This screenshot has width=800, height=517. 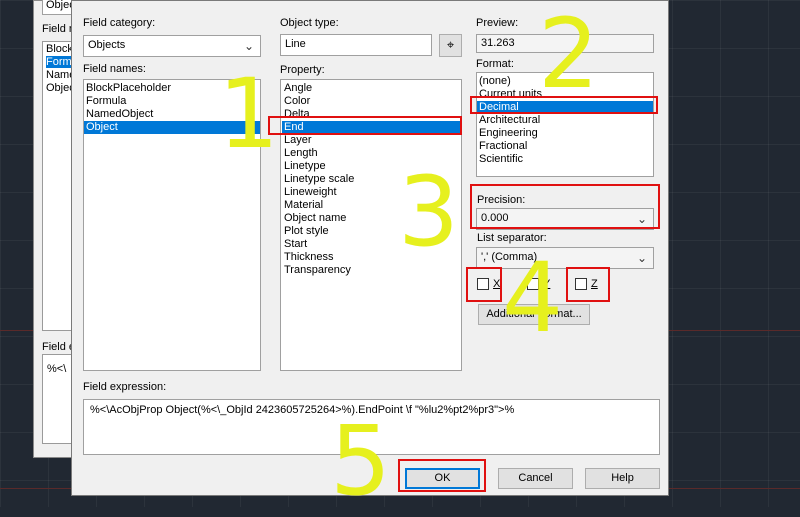 What do you see at coordinates (356, 45) in the screenshot?
I see `object-type-field: Line` at bounding box center [356, 45].